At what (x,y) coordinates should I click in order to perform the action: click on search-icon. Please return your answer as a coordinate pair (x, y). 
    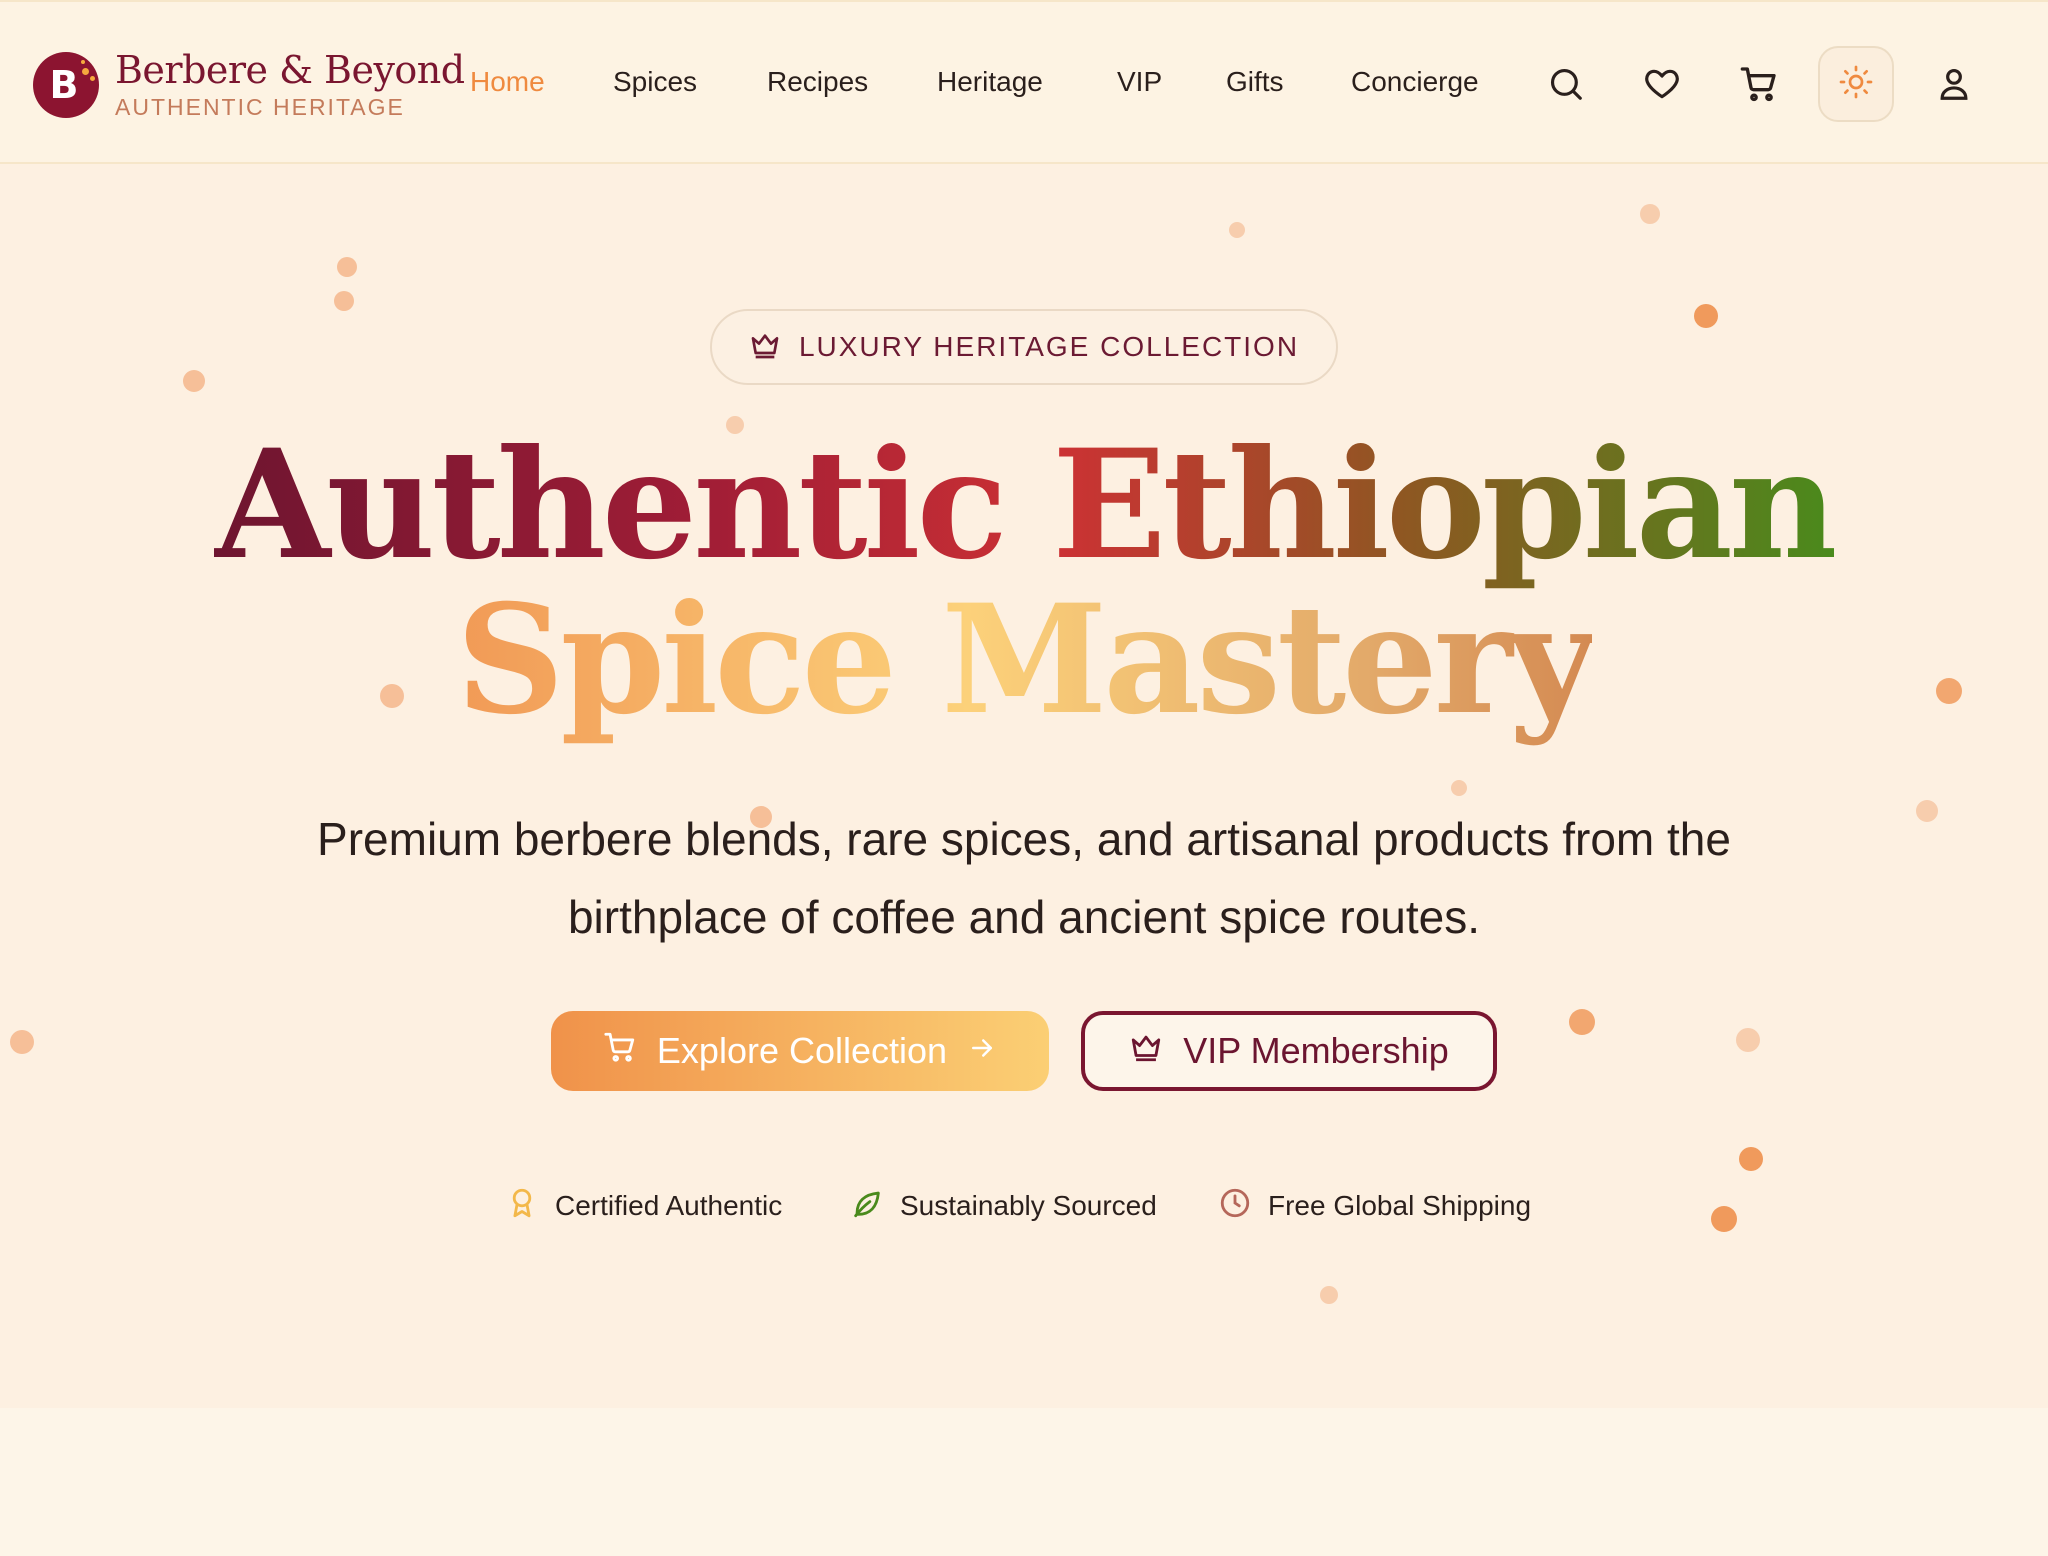
    Looking at the image, I should click on (1566, 84).